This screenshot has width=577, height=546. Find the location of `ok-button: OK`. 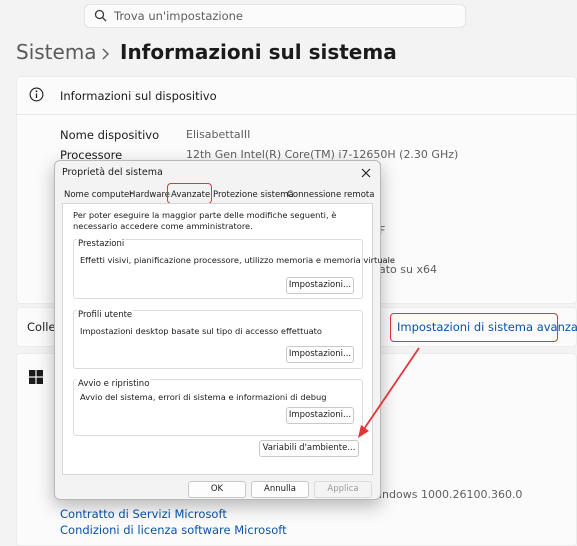

ok-button: OK is located at coordinates (217, 489).